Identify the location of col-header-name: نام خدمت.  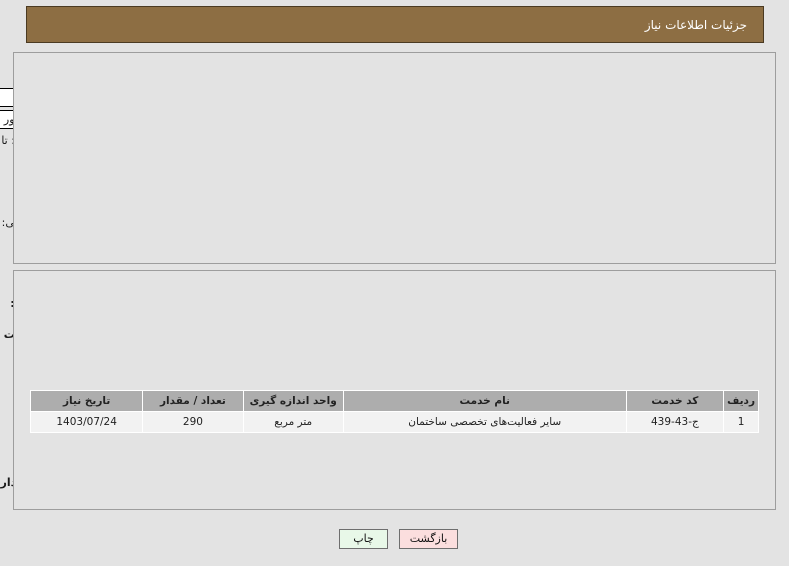
(484, 401).